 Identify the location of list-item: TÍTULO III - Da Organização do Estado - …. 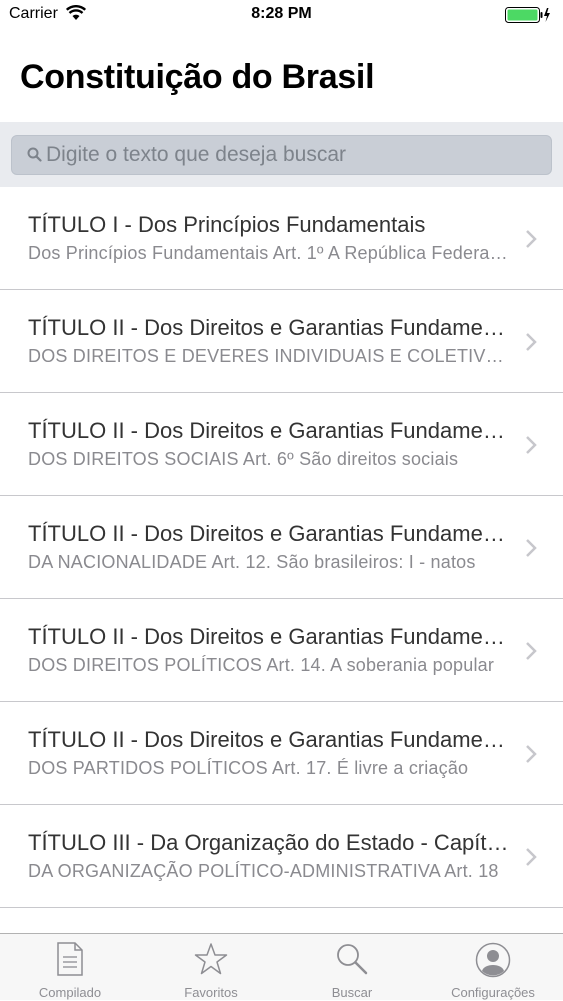
(281, 856).